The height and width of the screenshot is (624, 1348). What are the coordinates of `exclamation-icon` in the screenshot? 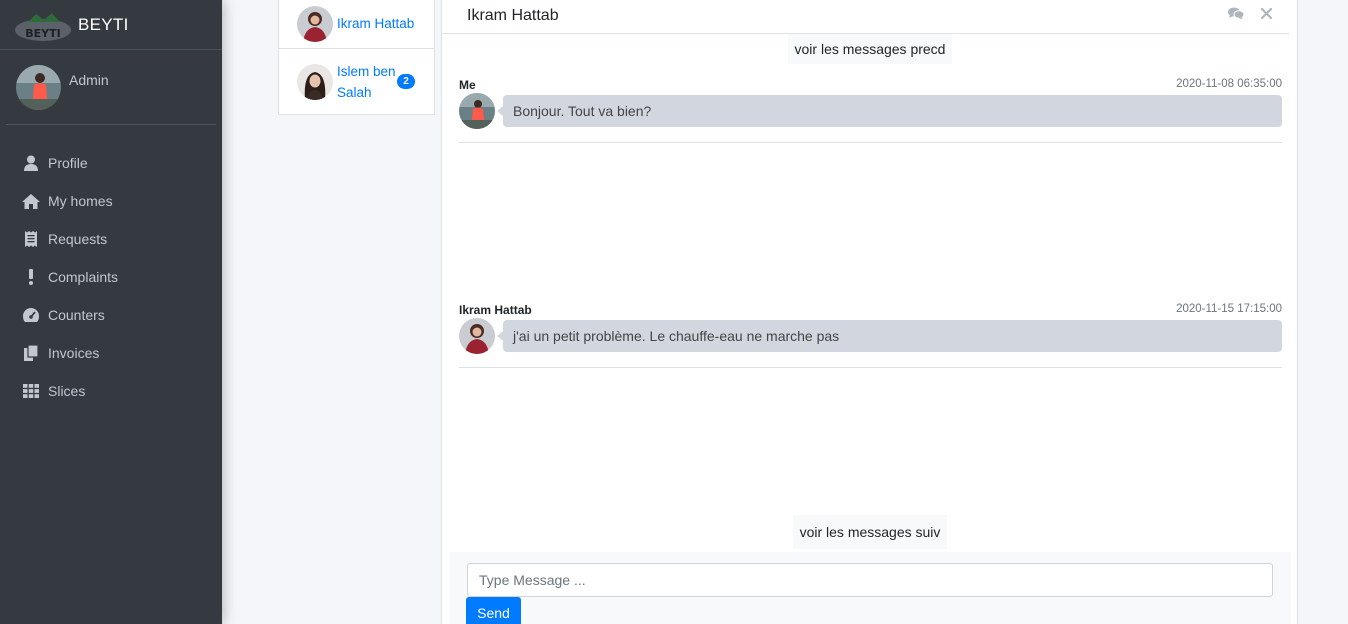 It's located at (31, 277).